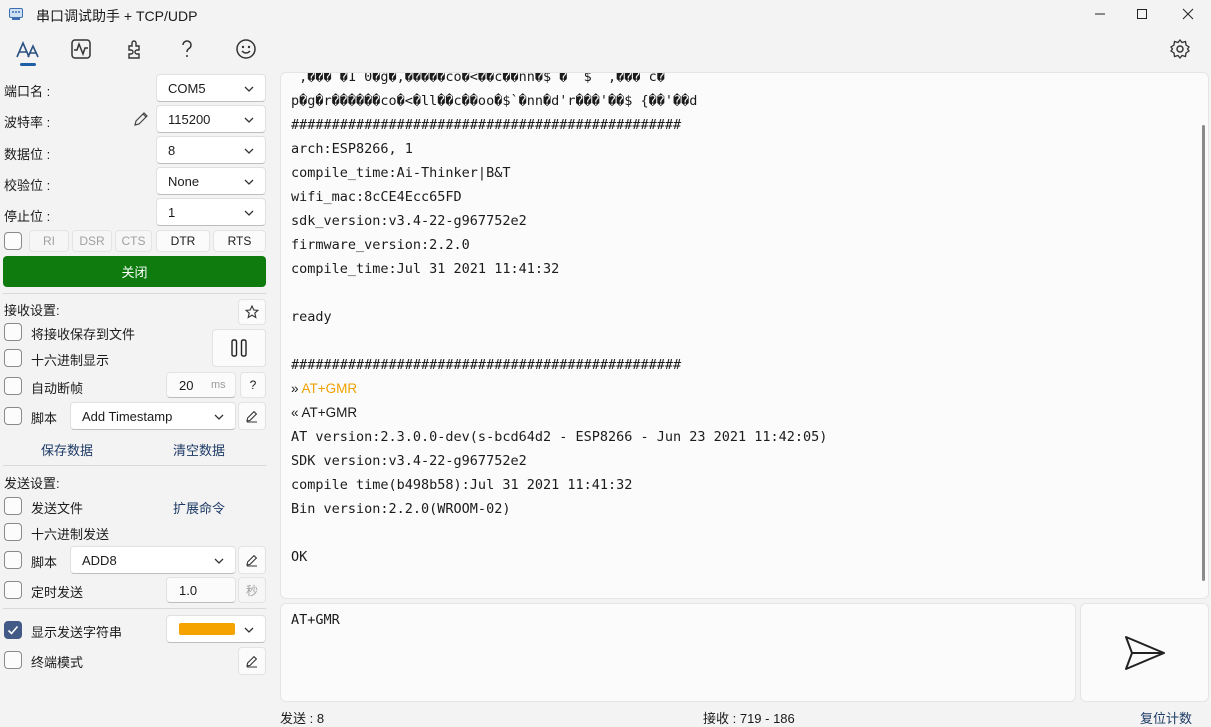  Describe the element at coordinates (49, 241) in the screenshot. I see `ri-button: RI` at that location.